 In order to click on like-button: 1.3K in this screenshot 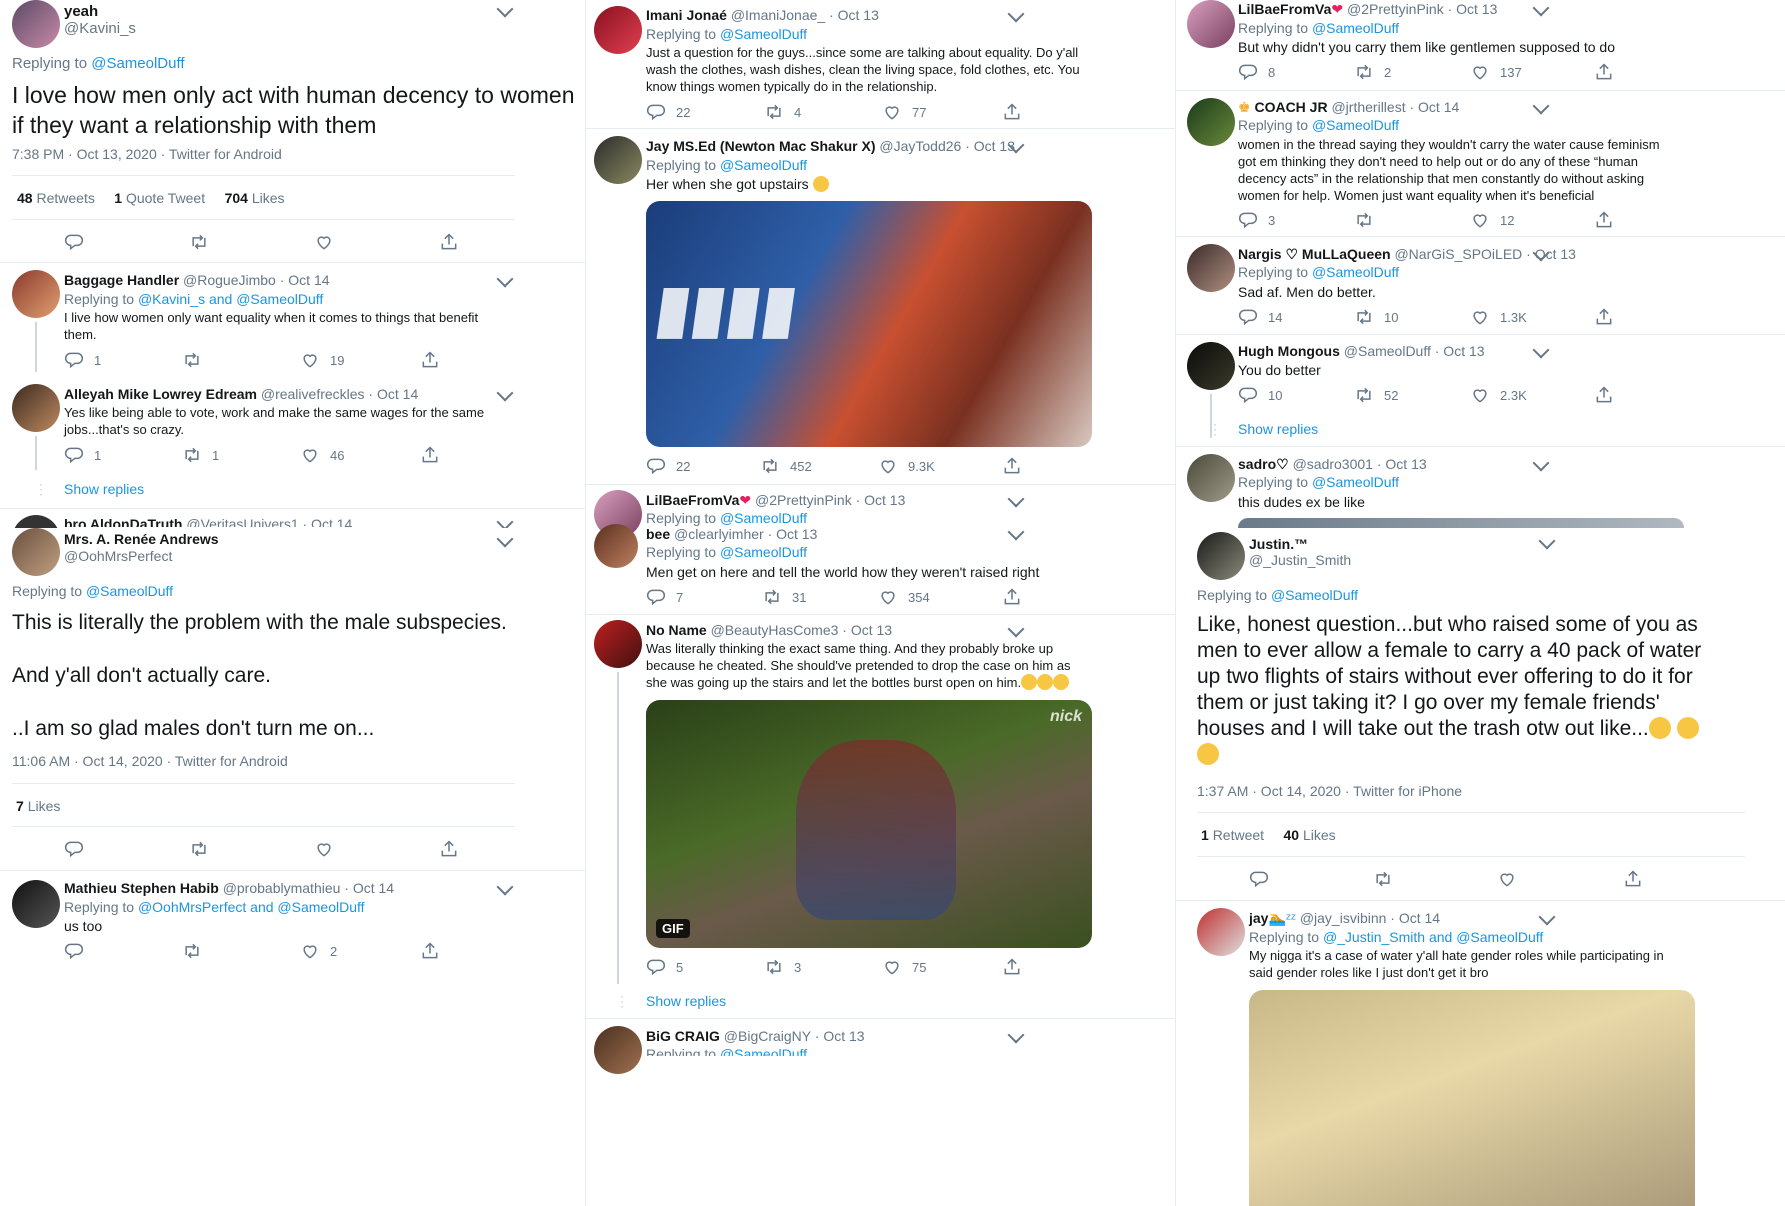, I will do `click(1498, 317)`.